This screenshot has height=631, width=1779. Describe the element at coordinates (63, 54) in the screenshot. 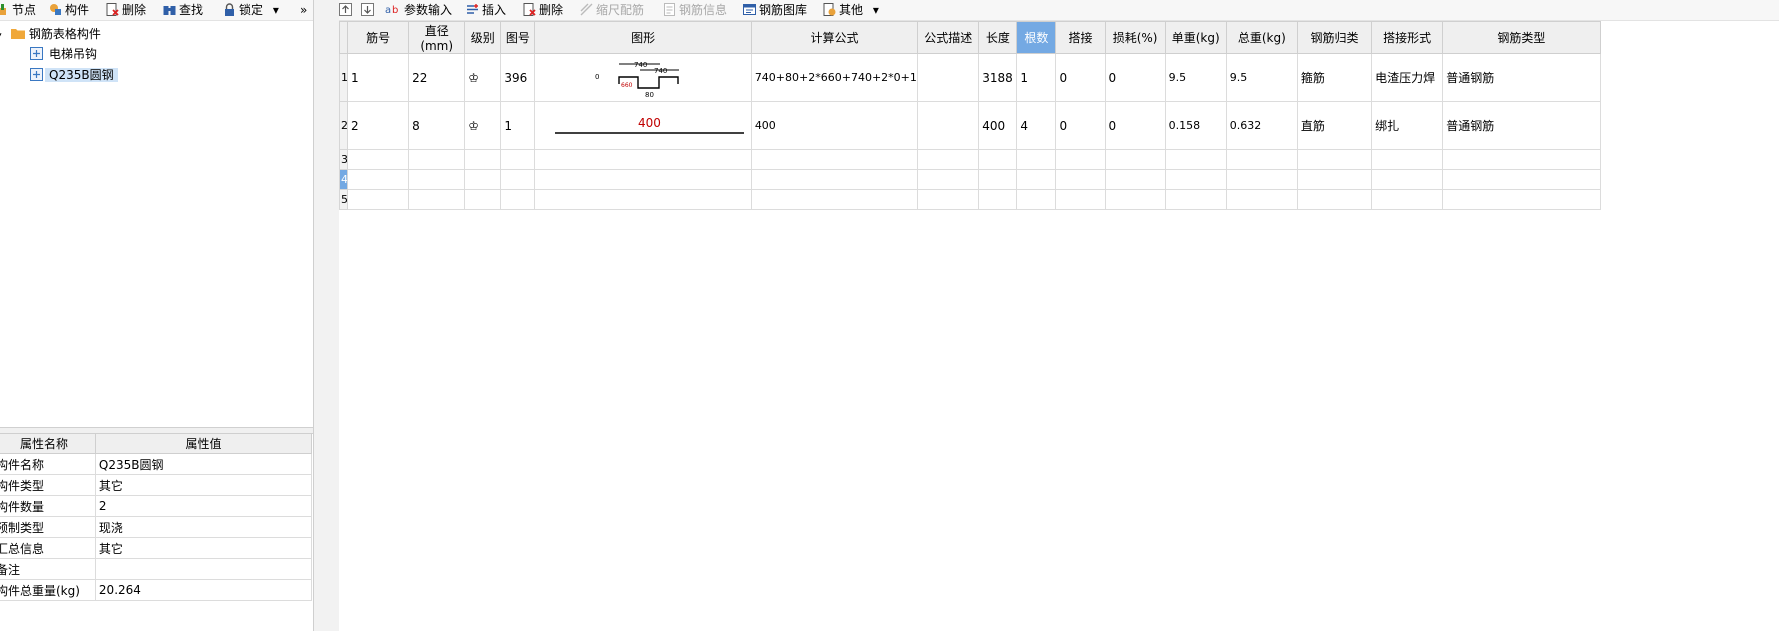

I see `tree-item-elevator-hook: 电梯吊钩` at that location.